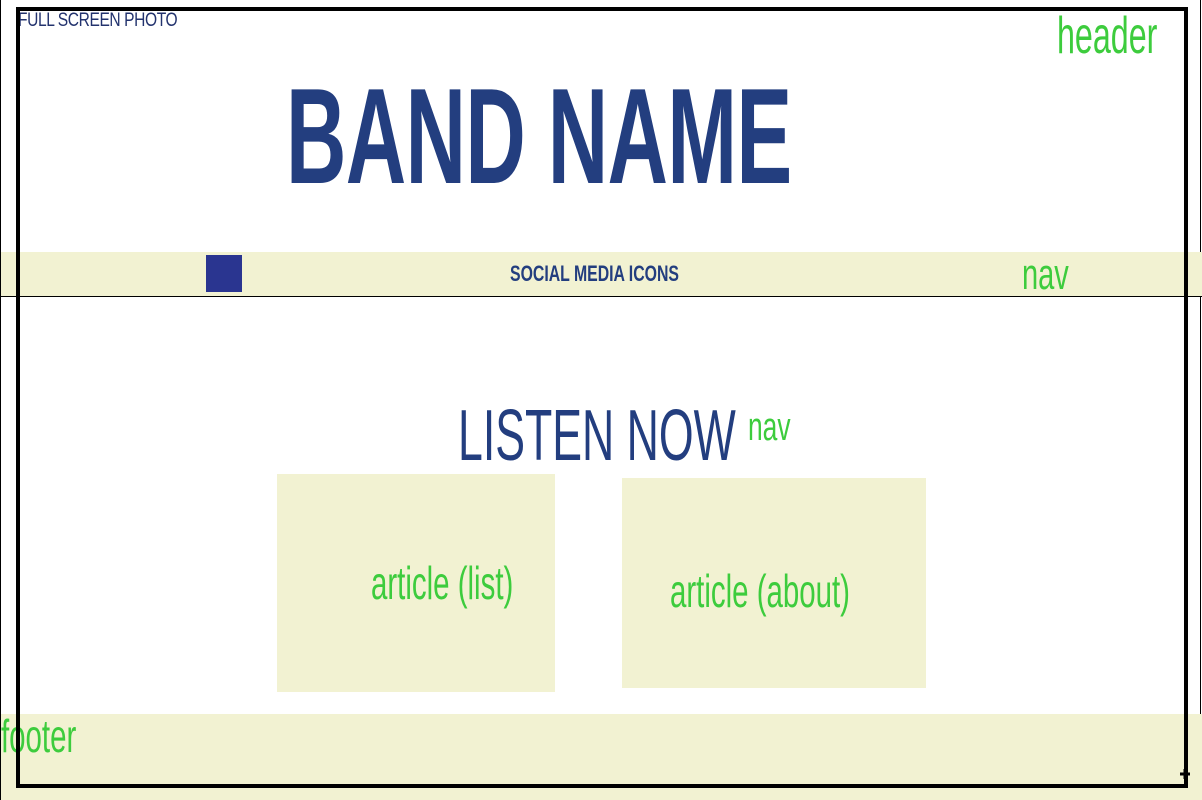 The width and height of the screenshot is (1202, 800). I want to click on full-screen-photo-label: FULL SCREEN PHOTO, so click(98, 20).